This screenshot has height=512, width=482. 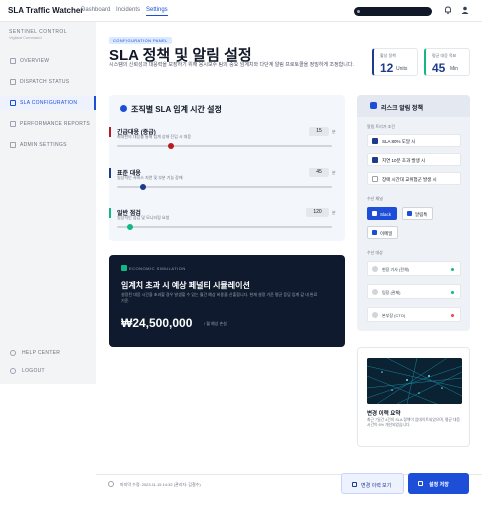 What do you see at coordinates (319, 172) in the screenshot?
I see `threshold-input: 45` at bounding box center [319, 172].